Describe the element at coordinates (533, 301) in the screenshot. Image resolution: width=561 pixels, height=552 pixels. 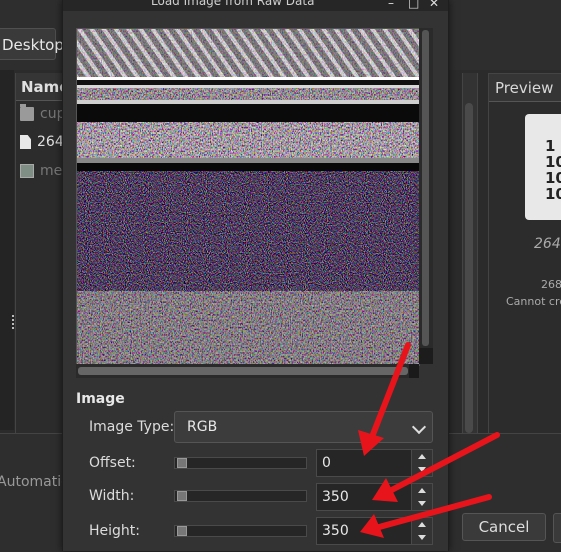
I see `preview-error-text: Cannot cre` at that location.